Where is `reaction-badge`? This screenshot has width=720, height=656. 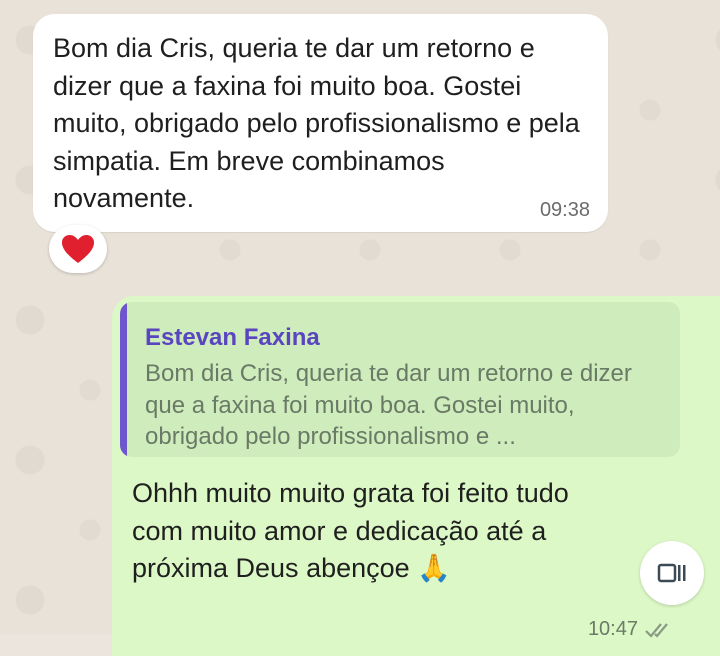
reaction-badge is located at coordinates (78, 249).